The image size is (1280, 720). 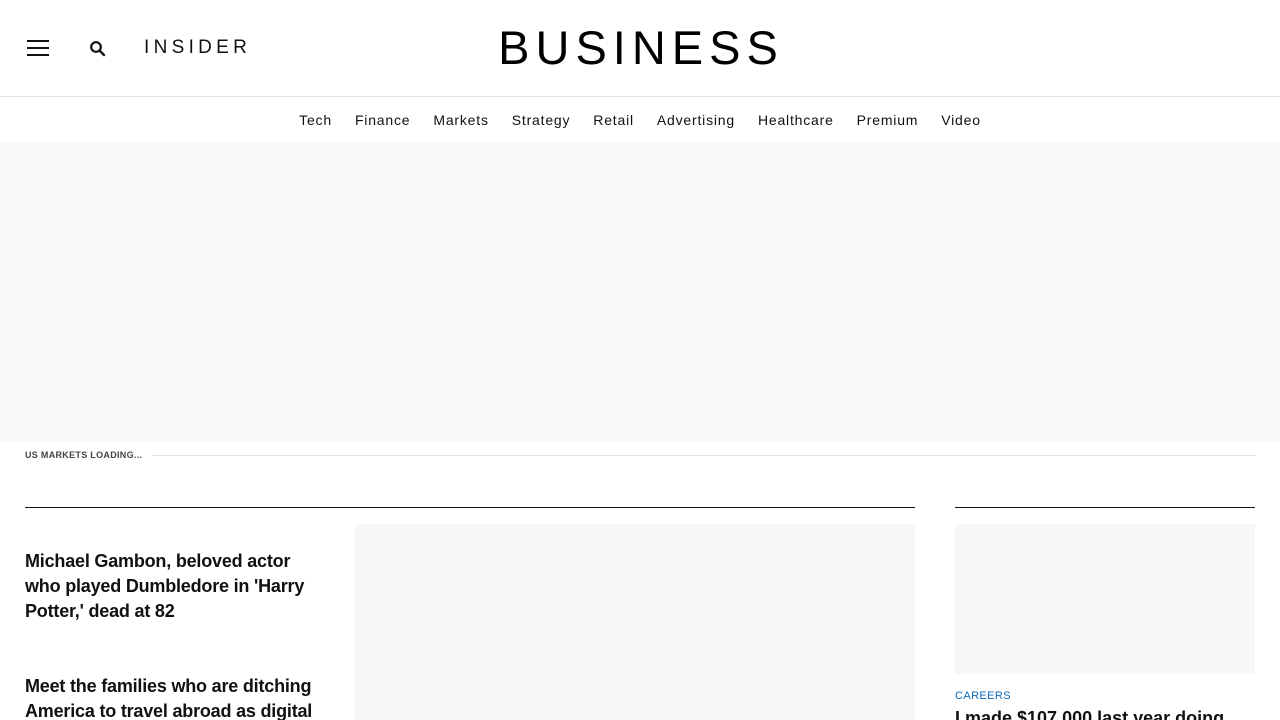 What do you see at coordinates (98, 49) in the screenshot?
I see `search-icon` at bounding box center [98, 49].